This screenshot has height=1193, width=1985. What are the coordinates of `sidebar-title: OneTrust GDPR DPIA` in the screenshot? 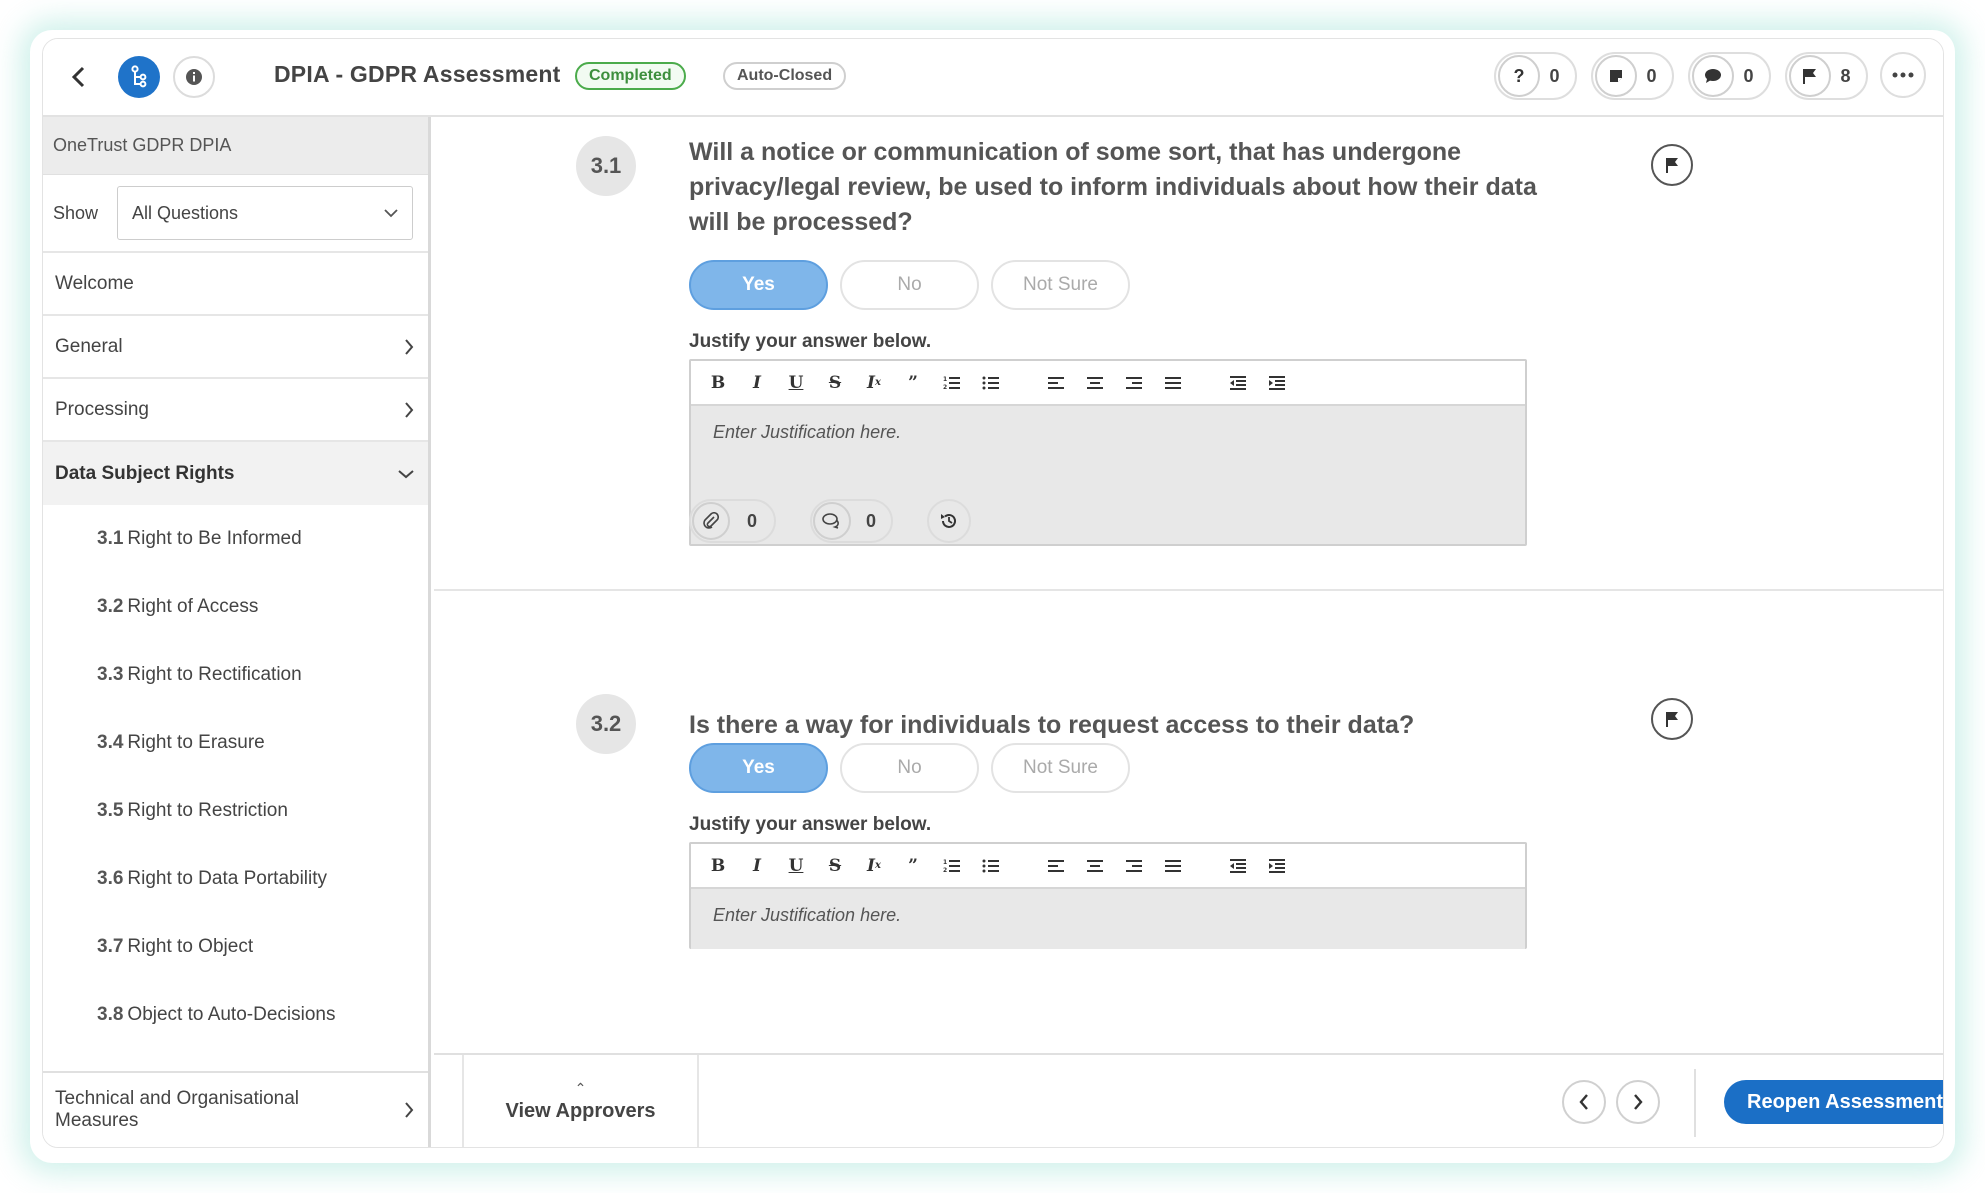 It's located at (235, 146).